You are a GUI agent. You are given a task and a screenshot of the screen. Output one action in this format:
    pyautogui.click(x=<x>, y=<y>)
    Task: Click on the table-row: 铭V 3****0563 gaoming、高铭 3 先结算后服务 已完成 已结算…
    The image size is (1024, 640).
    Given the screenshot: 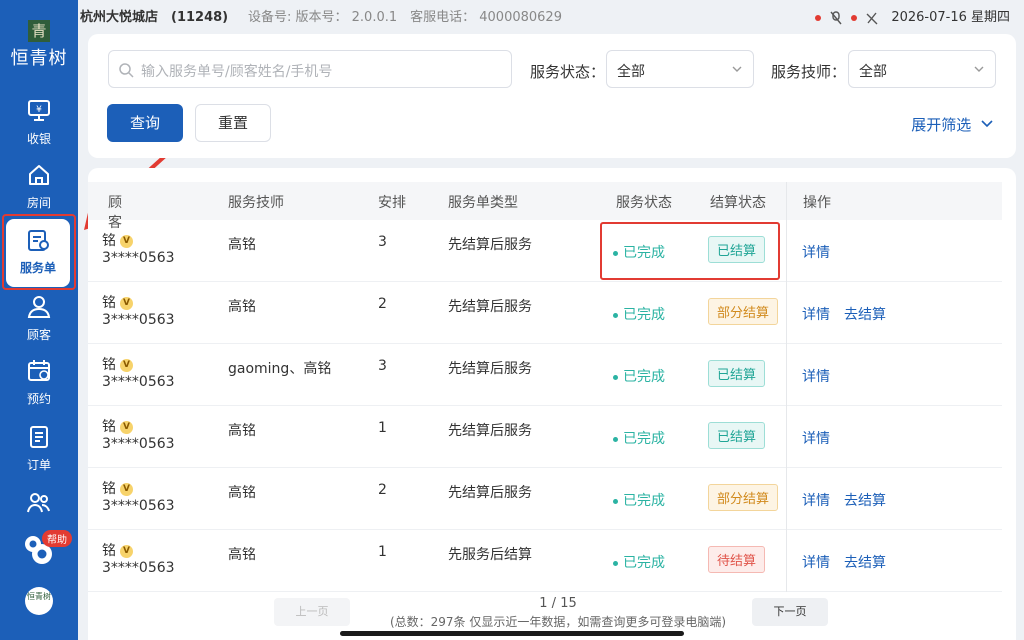 What is the action you would take?
    pyautogui.click(x=545, y=375)
    